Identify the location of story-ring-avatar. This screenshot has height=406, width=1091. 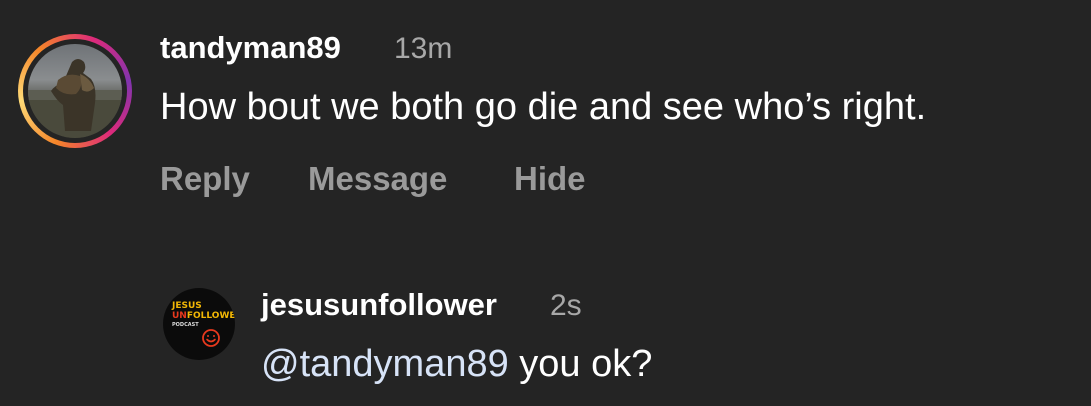
(75, 91).